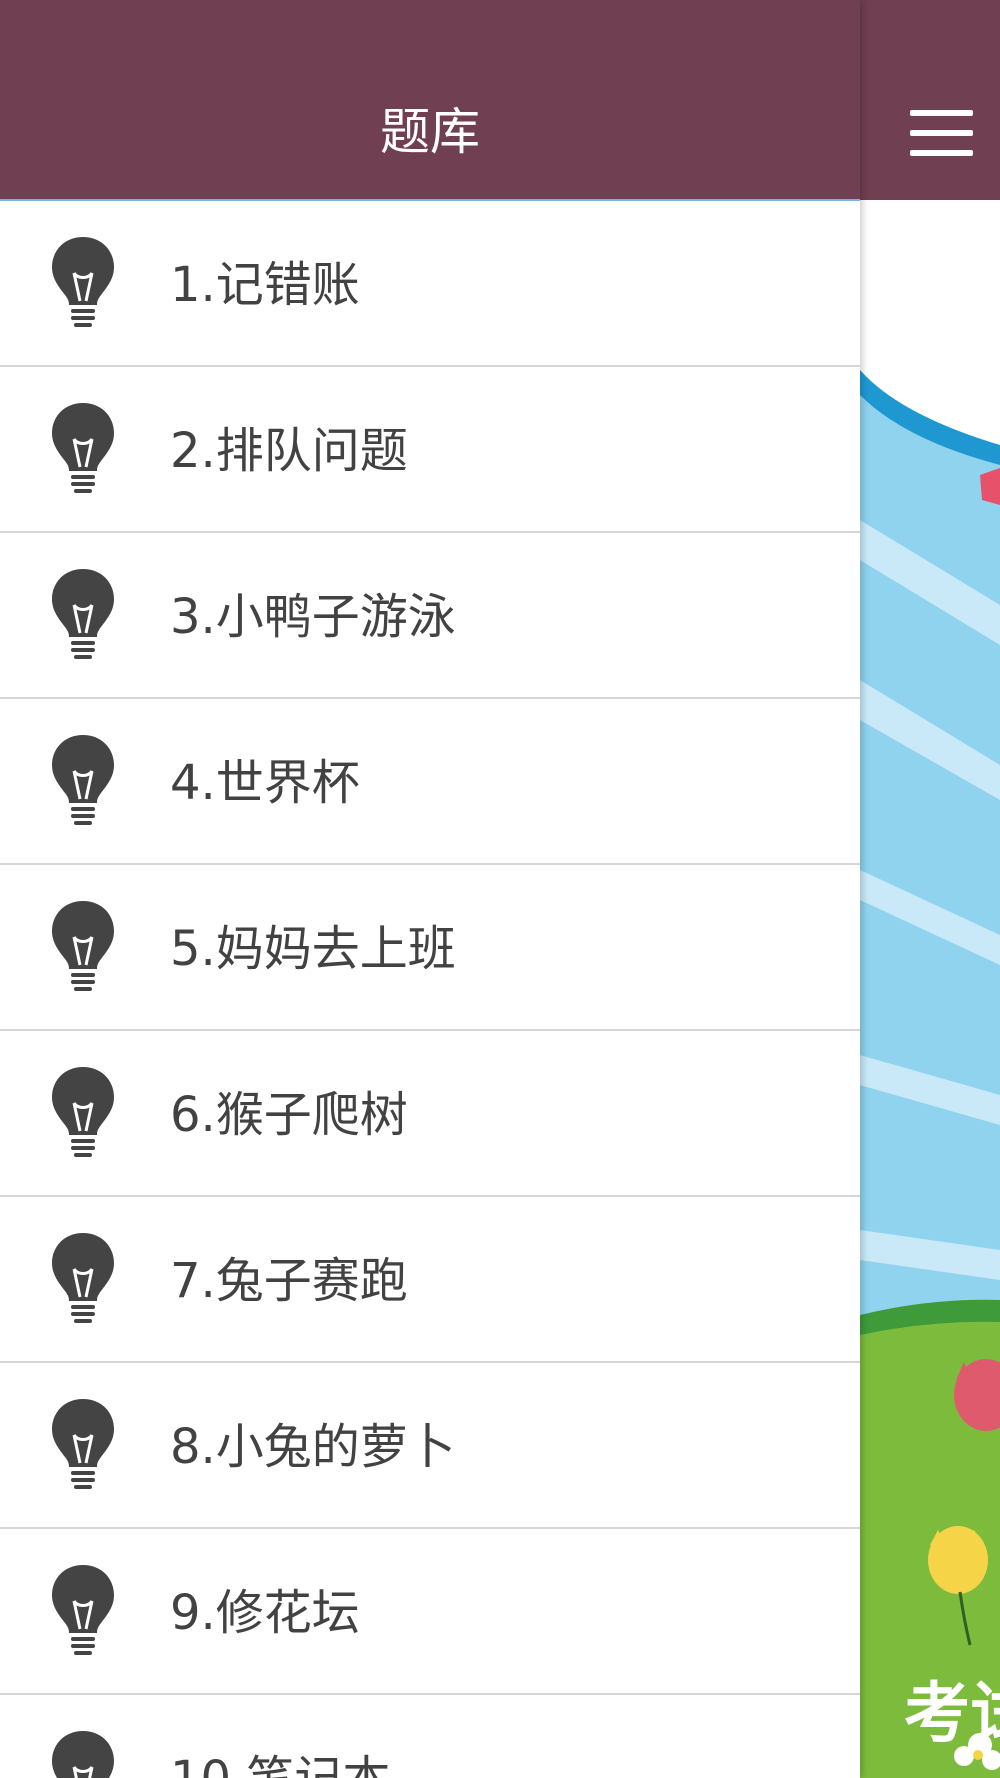 The image size is (1000, 1778). I want to click on question-list-item: 9.修花坛, so click(430, 1612).